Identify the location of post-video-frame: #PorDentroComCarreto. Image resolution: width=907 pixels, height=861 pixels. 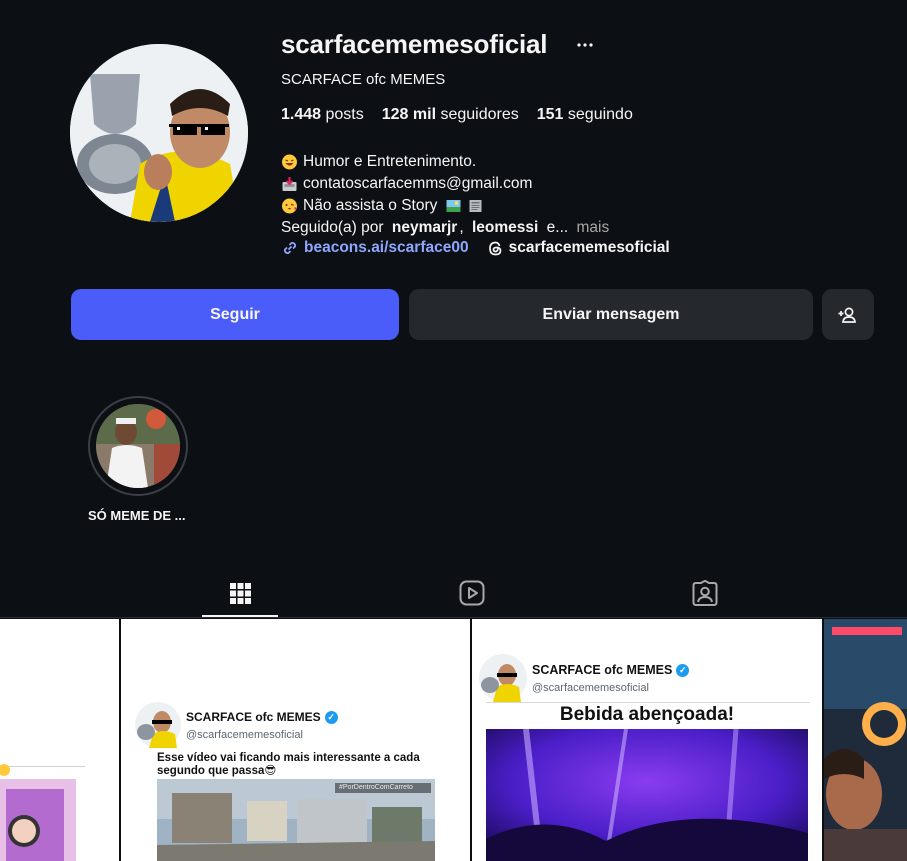
(296, 820).